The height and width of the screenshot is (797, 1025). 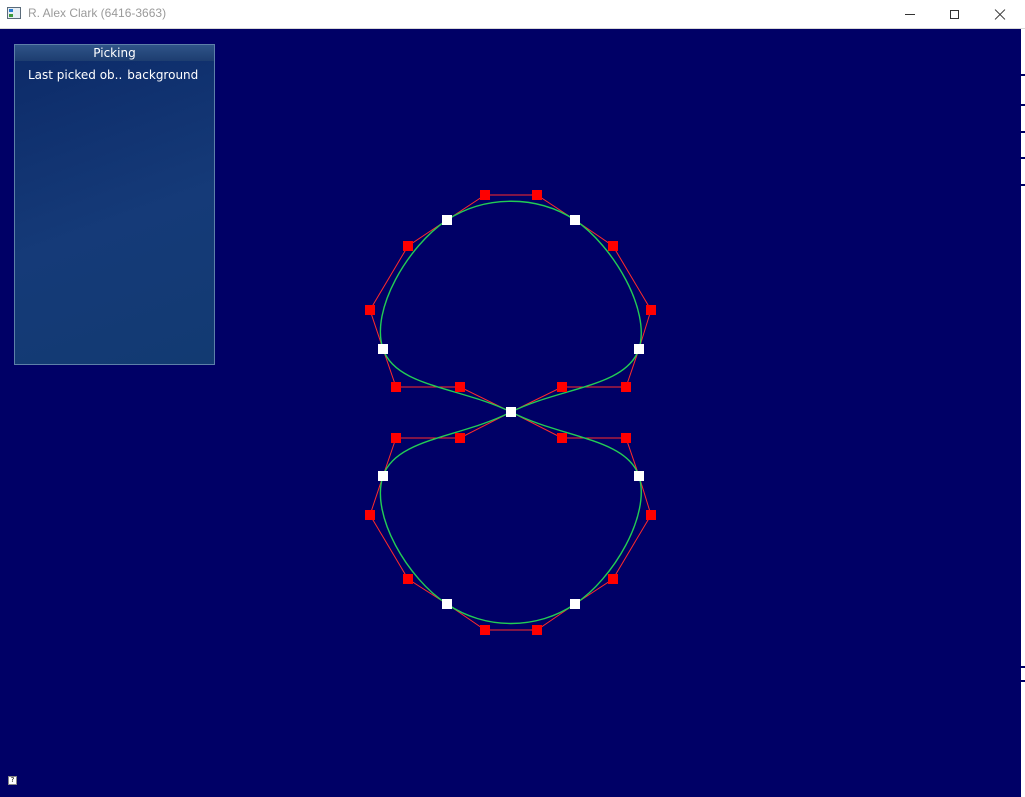 I want to click on maximize-button, so click(x=954, y=14).